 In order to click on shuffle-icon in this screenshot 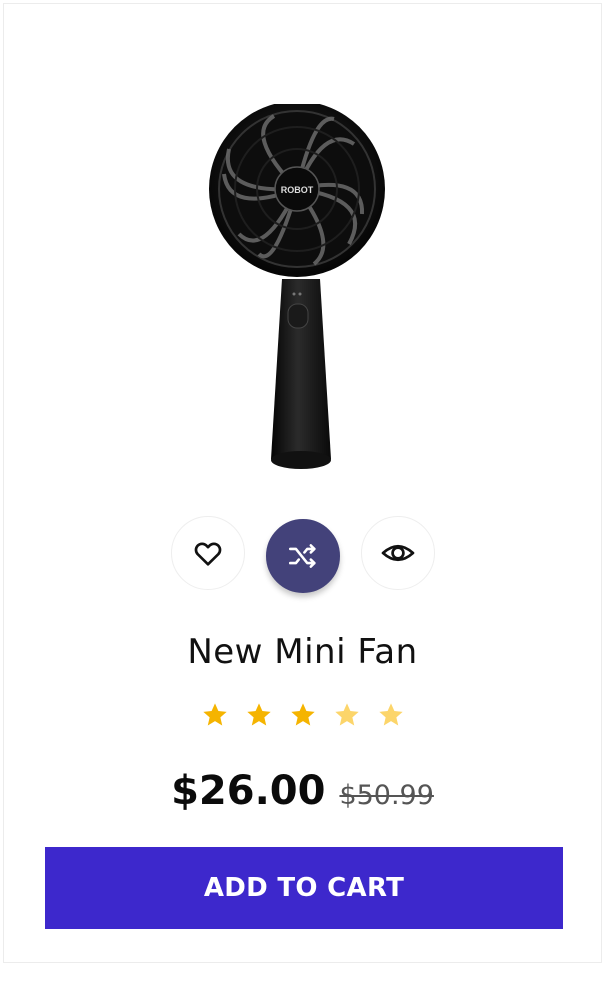, I will do `click(302, 556)`.